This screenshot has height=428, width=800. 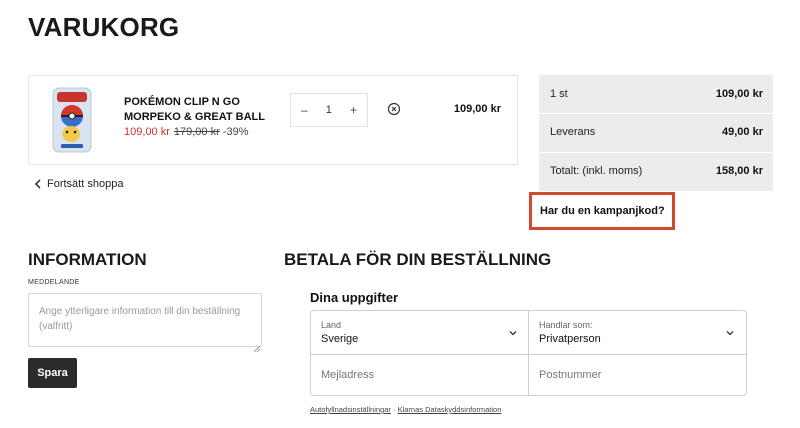 What do you see at coordinates (235, 132) in the screenshot?
I see `discount-badge: -39%` at bounding box center [235, 132].